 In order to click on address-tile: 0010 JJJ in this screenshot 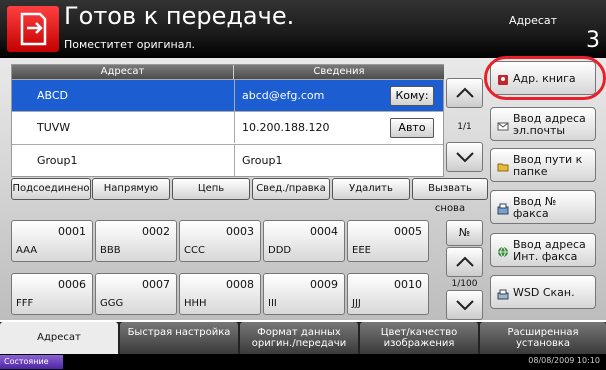, I will do `click(388, 294)`.